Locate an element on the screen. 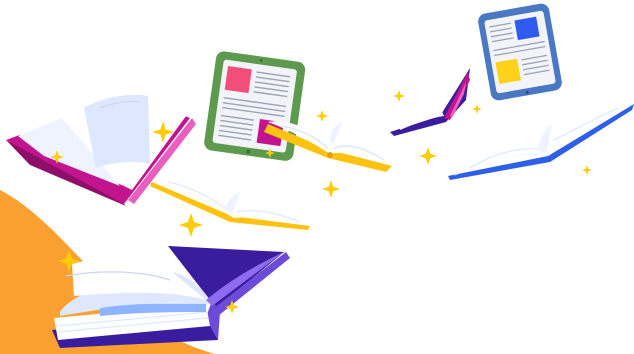 Image resolution: width=634 pixels, height=354 pixels. open-book-blue-icon is located at coordinates (541, 142).